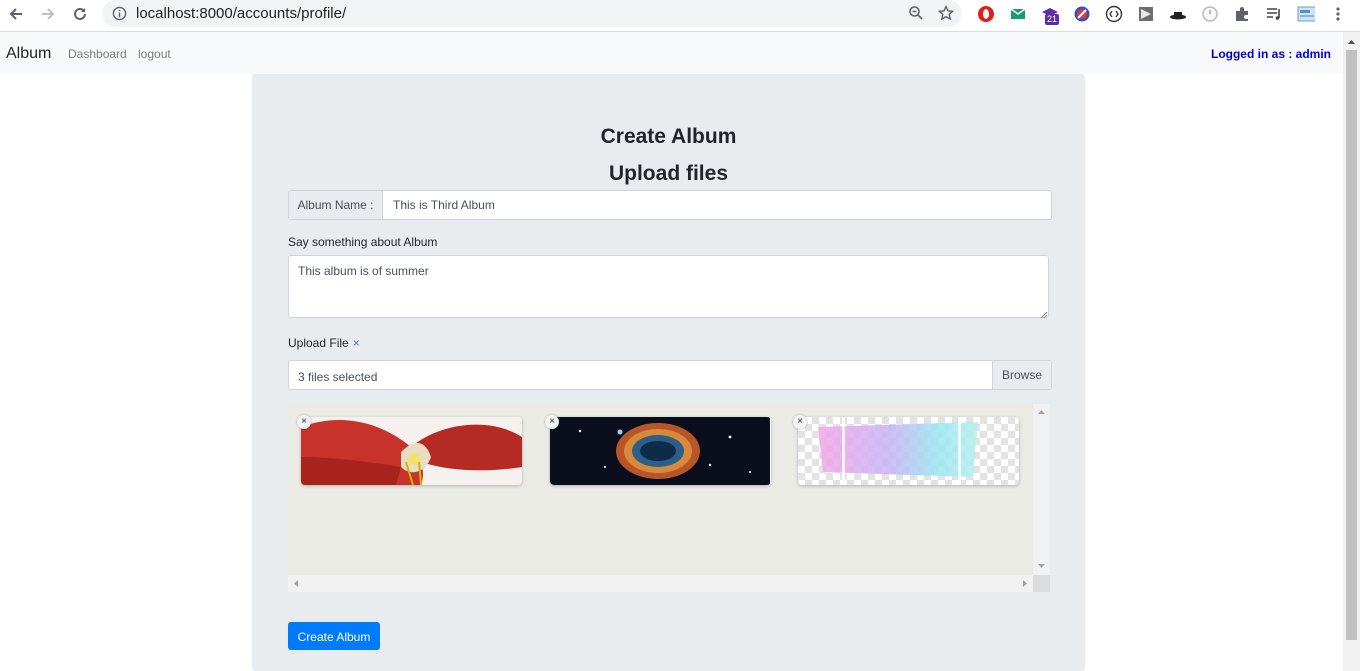 The width and height of the screenshot is (1360, 671). I want to click on scroll-up-icon, so click(1351, 42).